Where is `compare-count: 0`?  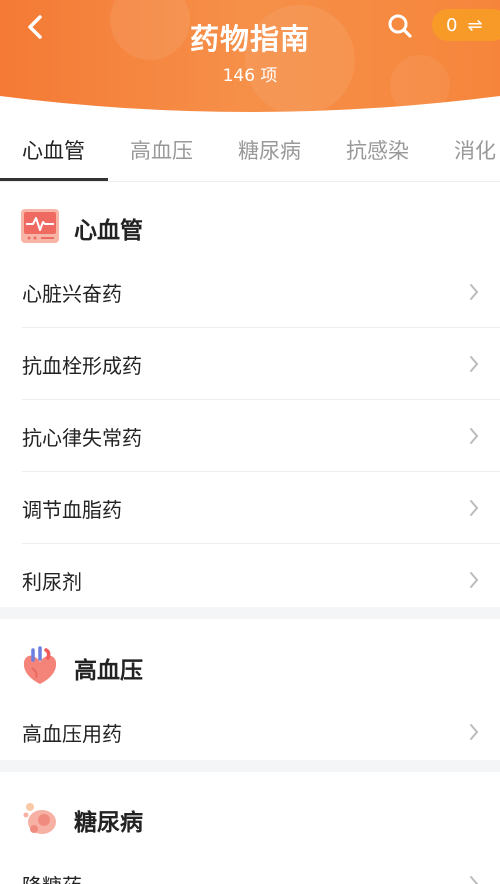
compare-count: 0 is located at coordinates (452, 25).